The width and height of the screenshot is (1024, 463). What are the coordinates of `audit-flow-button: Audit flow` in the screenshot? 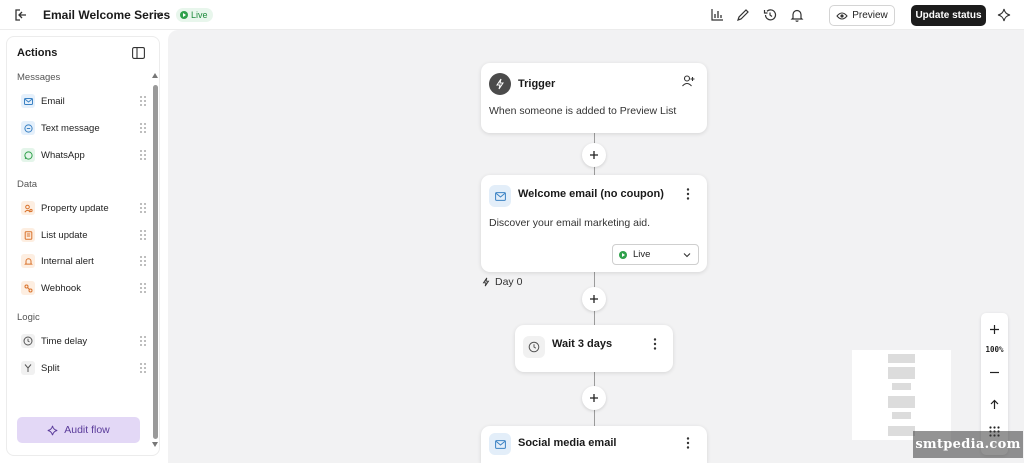 It's located at (78, 430).